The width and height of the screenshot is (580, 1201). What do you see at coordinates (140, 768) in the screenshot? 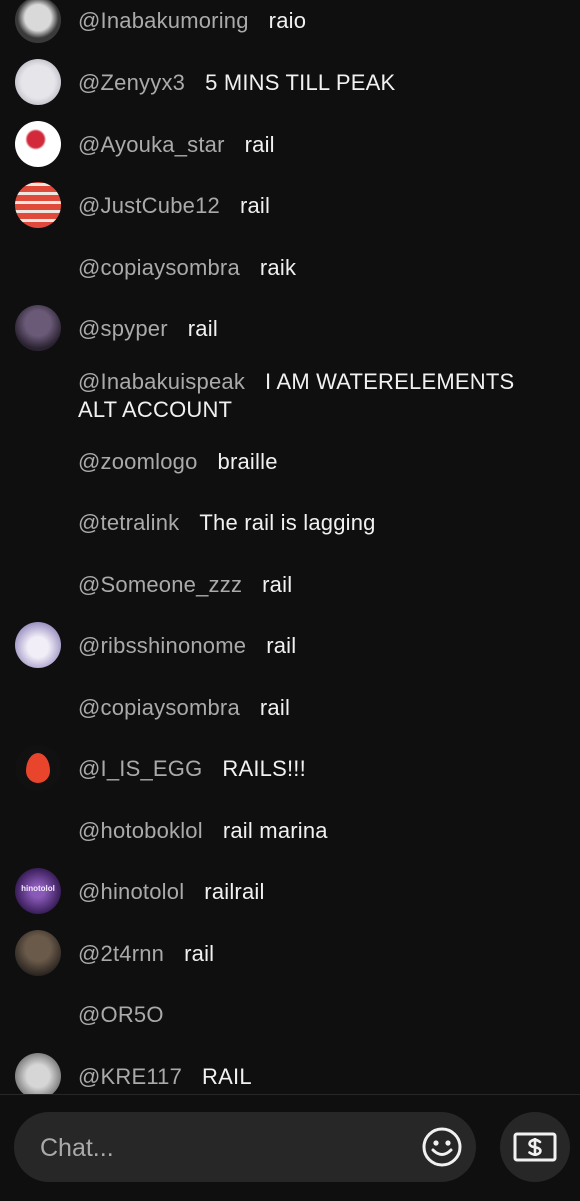
I see `message-author: @I_IS_EGG` at bounding box center [140, 768].